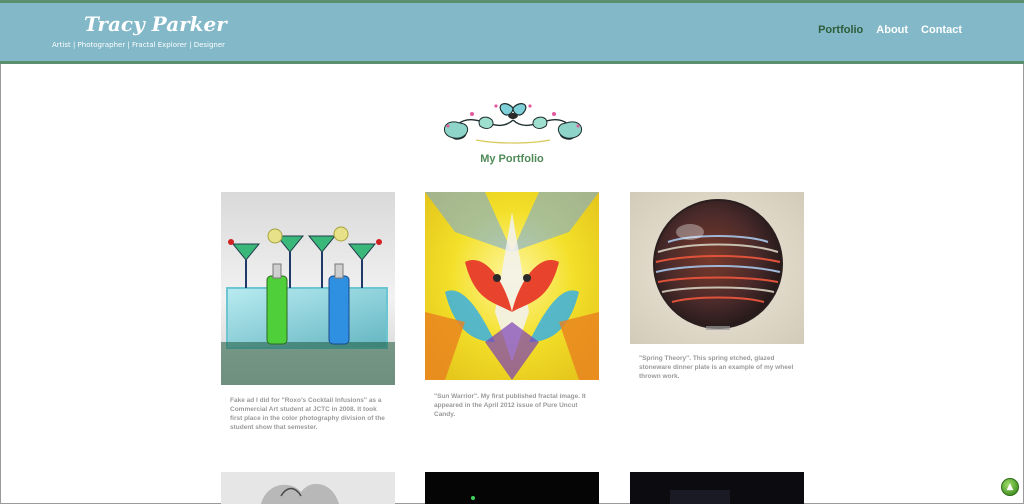  I want to click on scroll-to-top-button: ▲, so click(1010, 487).